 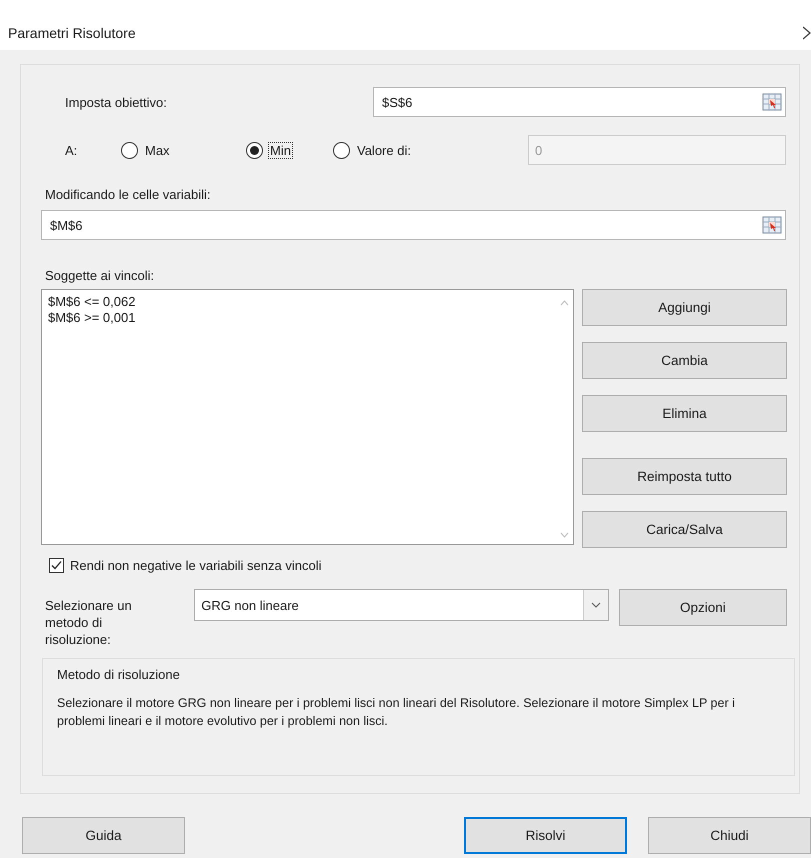 I want to click on method-dropdown: GRG non lineare, so click(x=401, y=605).